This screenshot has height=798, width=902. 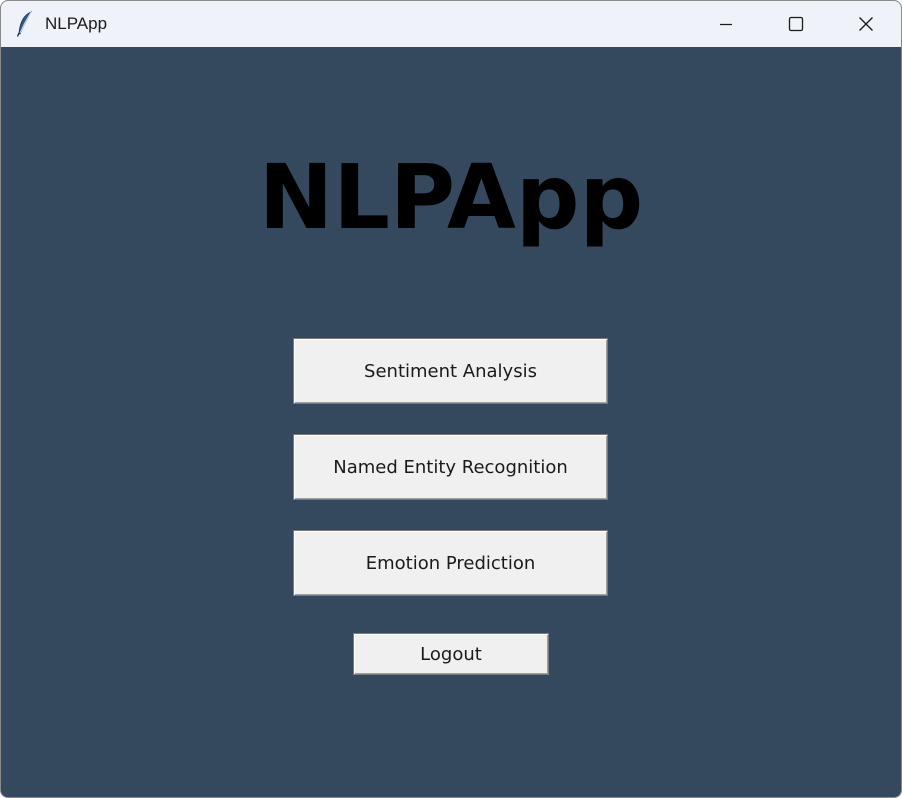 I want to click on window-title: NLPApp, so click(x=76, y=23).